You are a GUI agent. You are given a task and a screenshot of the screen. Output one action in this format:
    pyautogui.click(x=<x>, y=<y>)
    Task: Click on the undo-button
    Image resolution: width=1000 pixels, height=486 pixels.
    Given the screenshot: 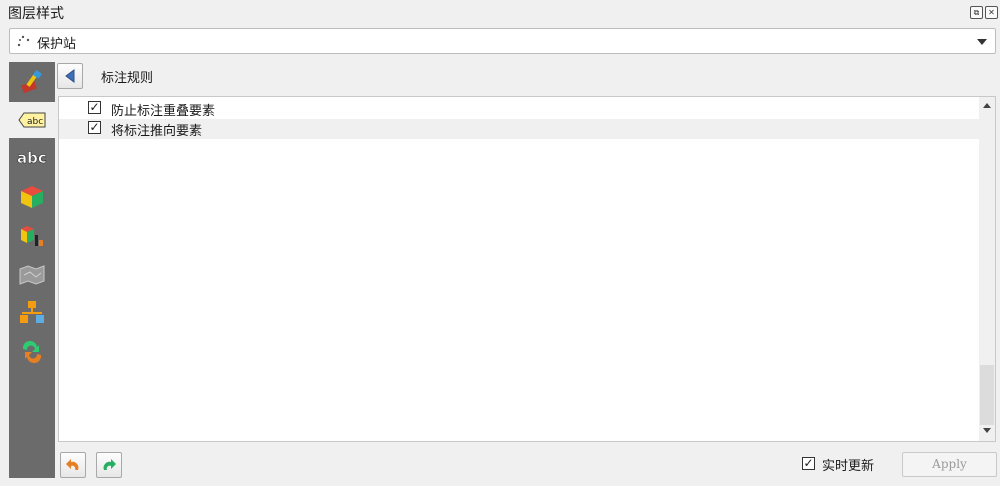 What is the action you would take?
    pyautogui.click(x=73, y=465)
    